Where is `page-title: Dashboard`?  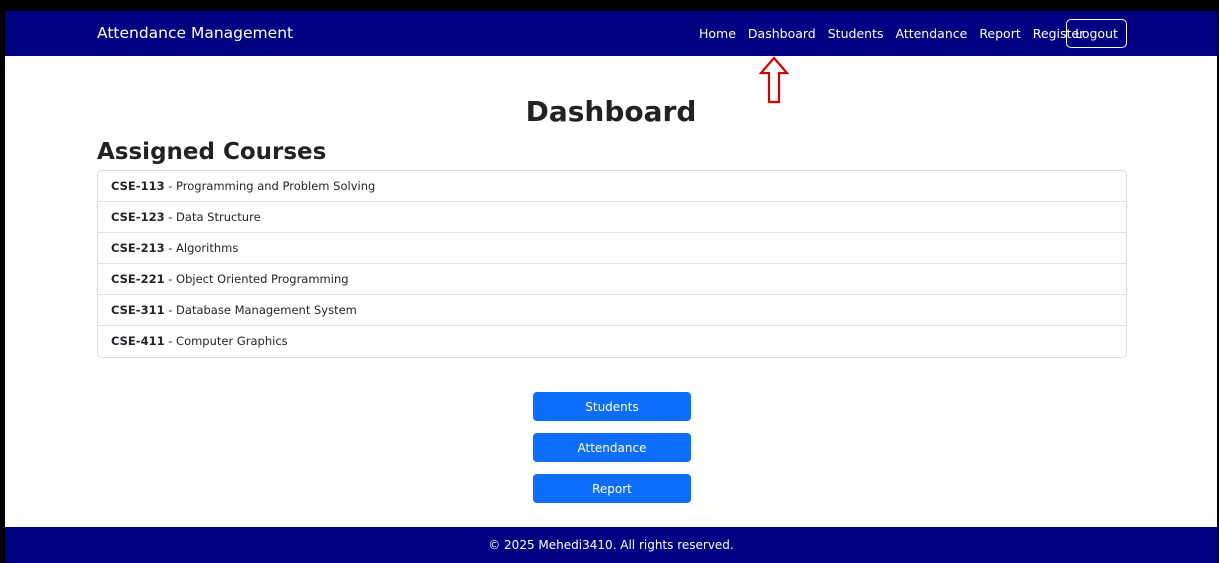
page-title: Dashboard is located at coordinates (611, 111).